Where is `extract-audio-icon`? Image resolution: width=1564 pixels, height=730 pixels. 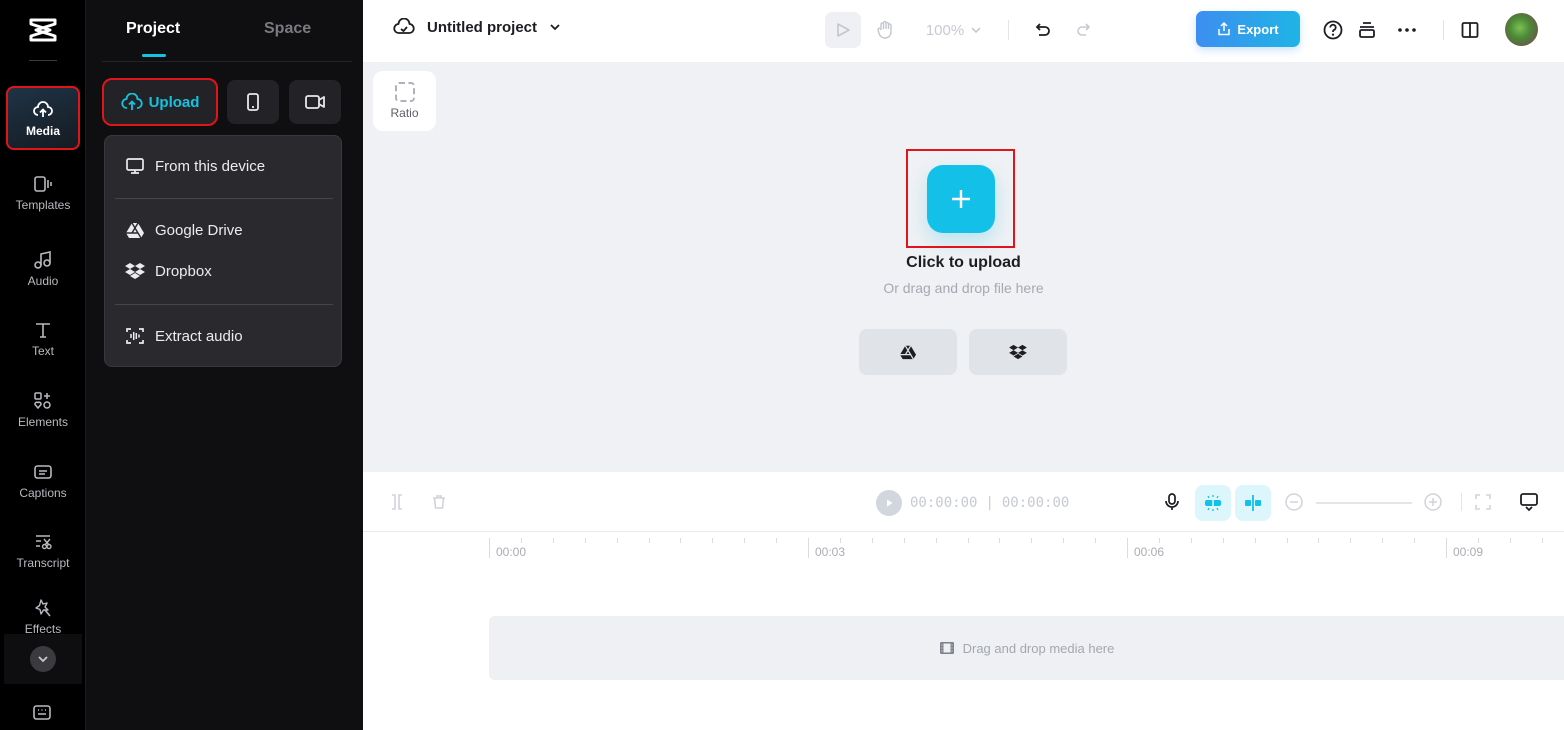 extract-audio-icon is located at coordinates (135, 336).